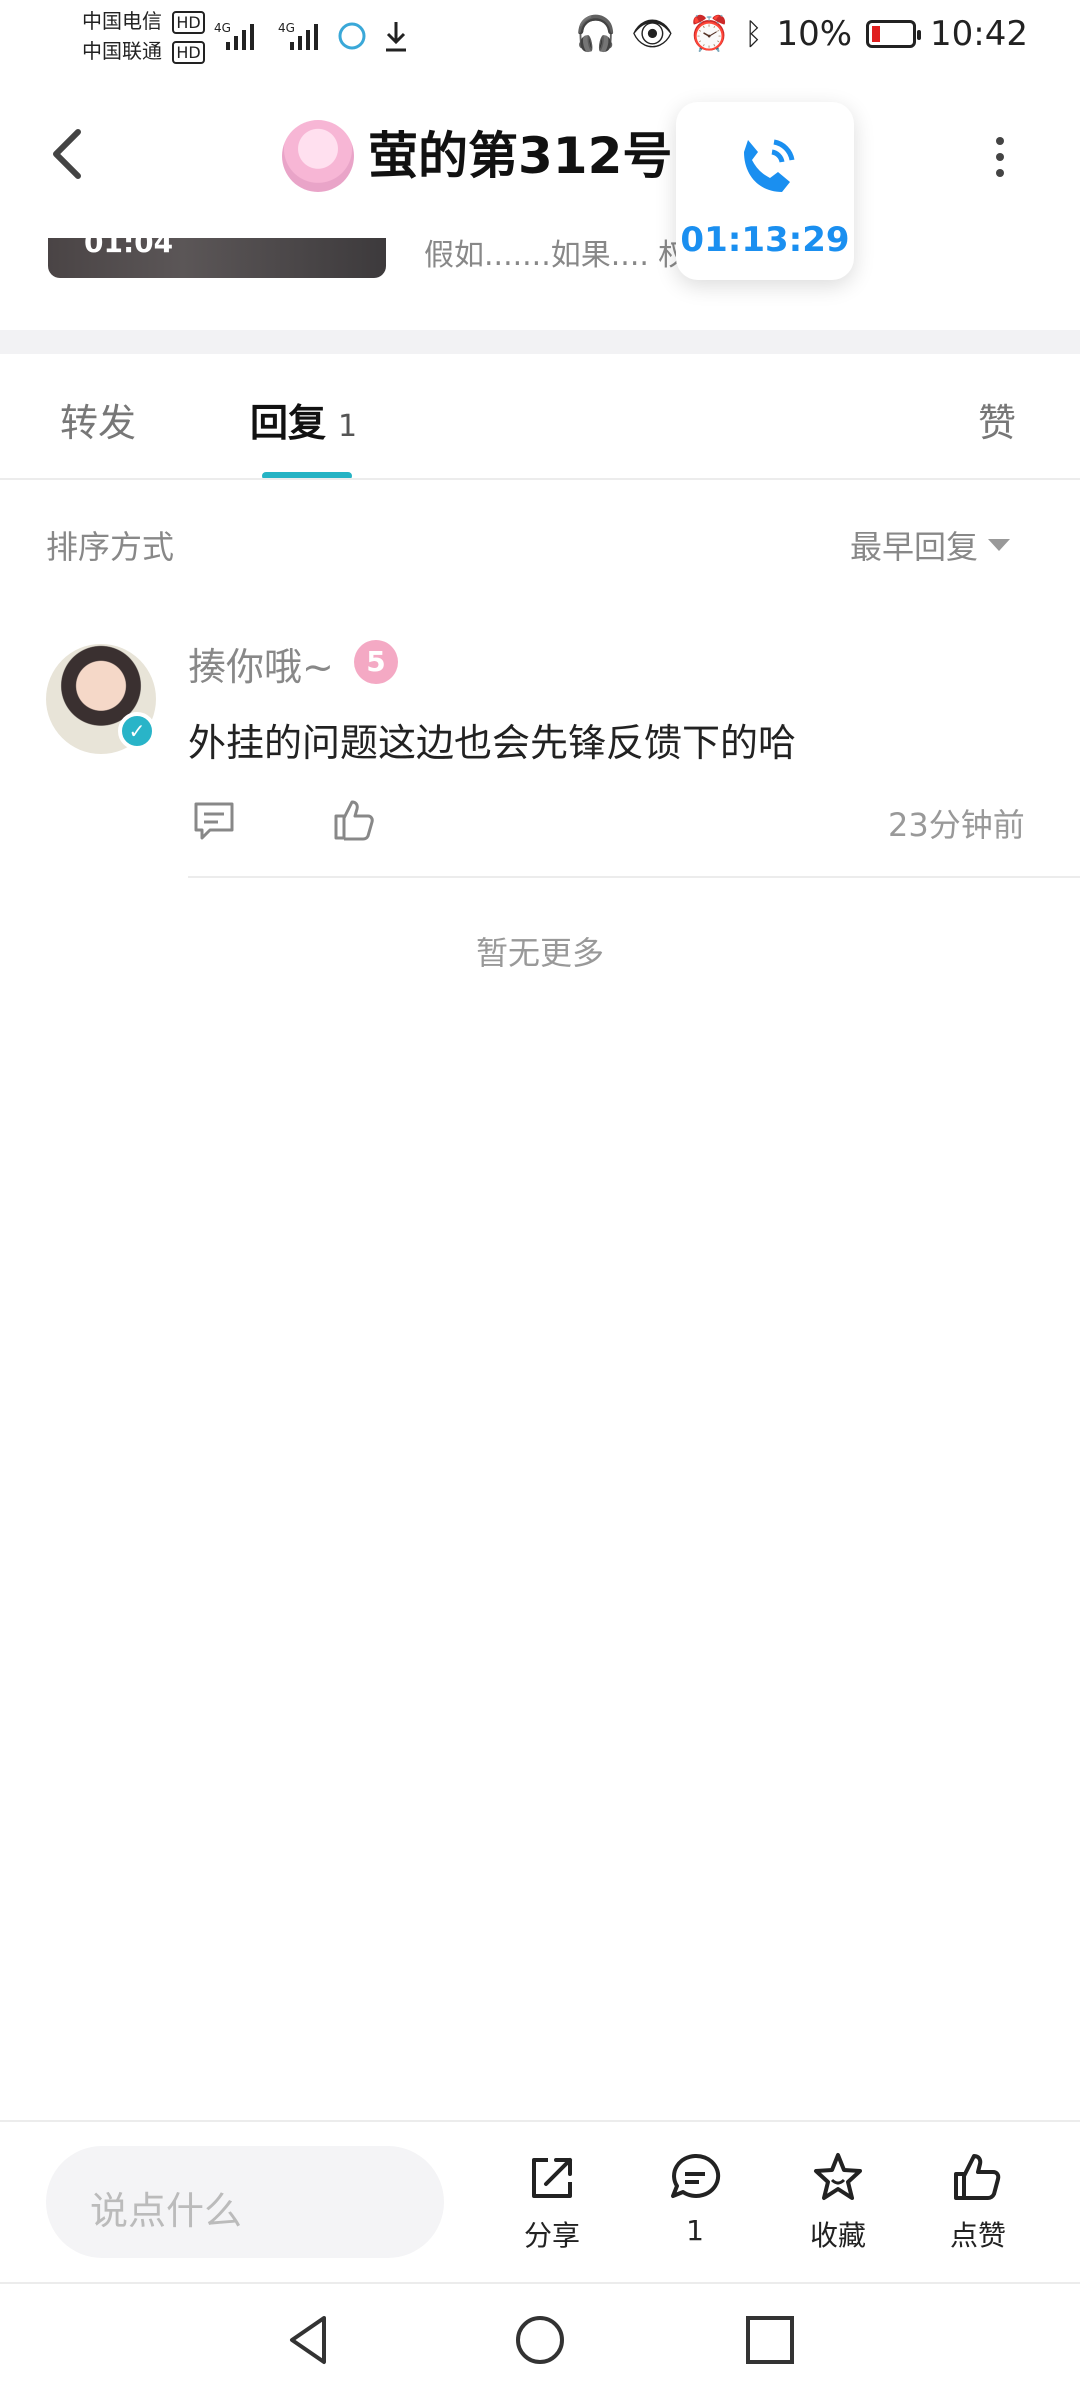  I want to click on status-right: 🎧 👁 ⏰ ᛒ 10% 10:42, so click(801, 34).